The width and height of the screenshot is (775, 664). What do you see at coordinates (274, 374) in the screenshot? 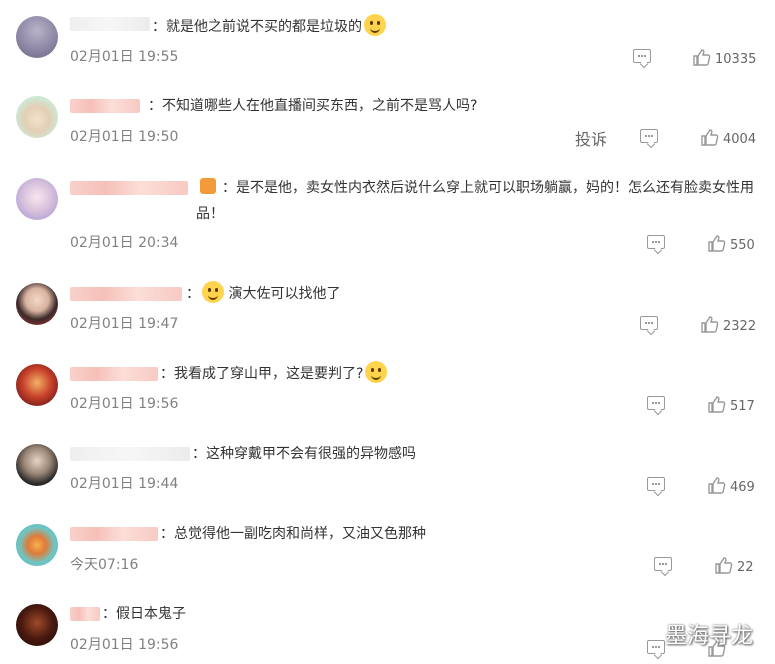
I see `comment-text: ：我看成了穿山甲，这是要判了?` at bounding box center [274, 374].